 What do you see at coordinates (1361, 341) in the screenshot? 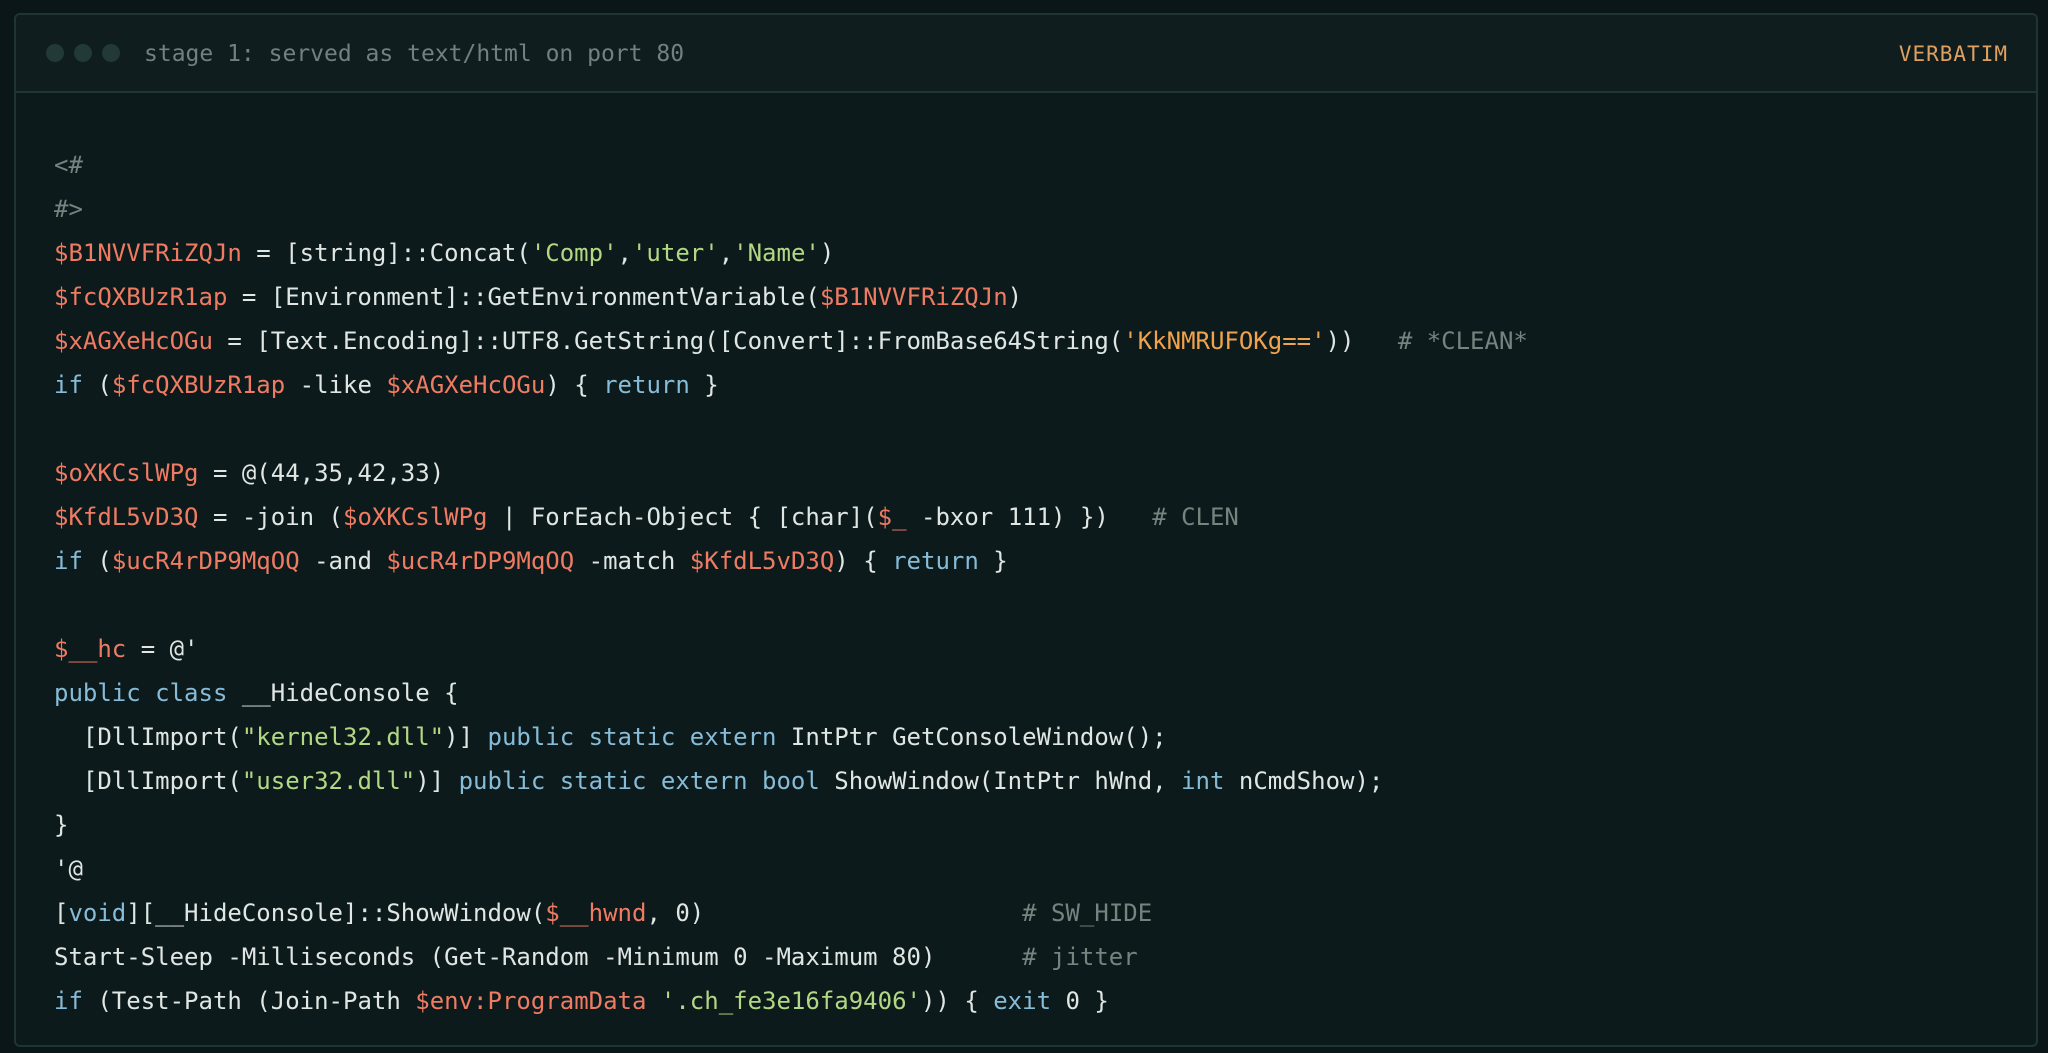
I see `code-token: ))` at bounding box center [1361, 341].